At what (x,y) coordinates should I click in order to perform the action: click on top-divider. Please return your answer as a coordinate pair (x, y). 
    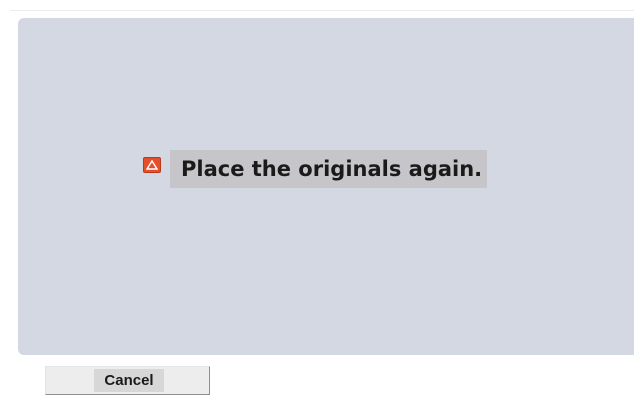
    Looking at the image, I should click on (322, 10).